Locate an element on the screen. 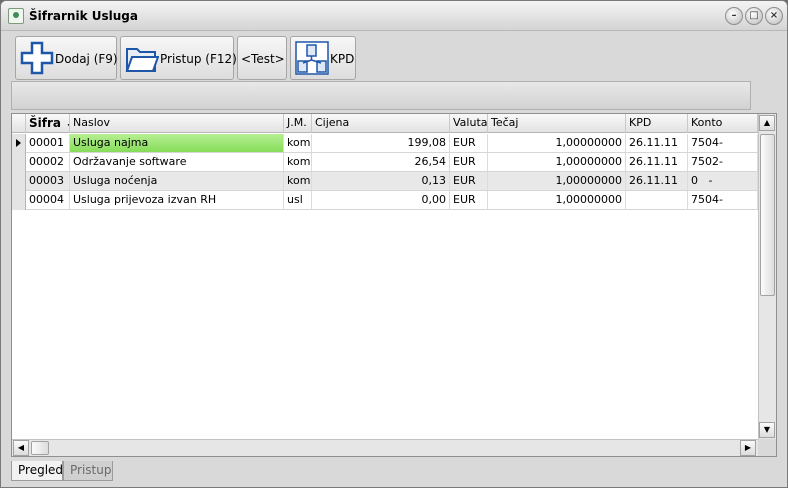 This screenshot has width=788, height=488. scroll-down-icon: ▼ is located at coordinates (767, 430).